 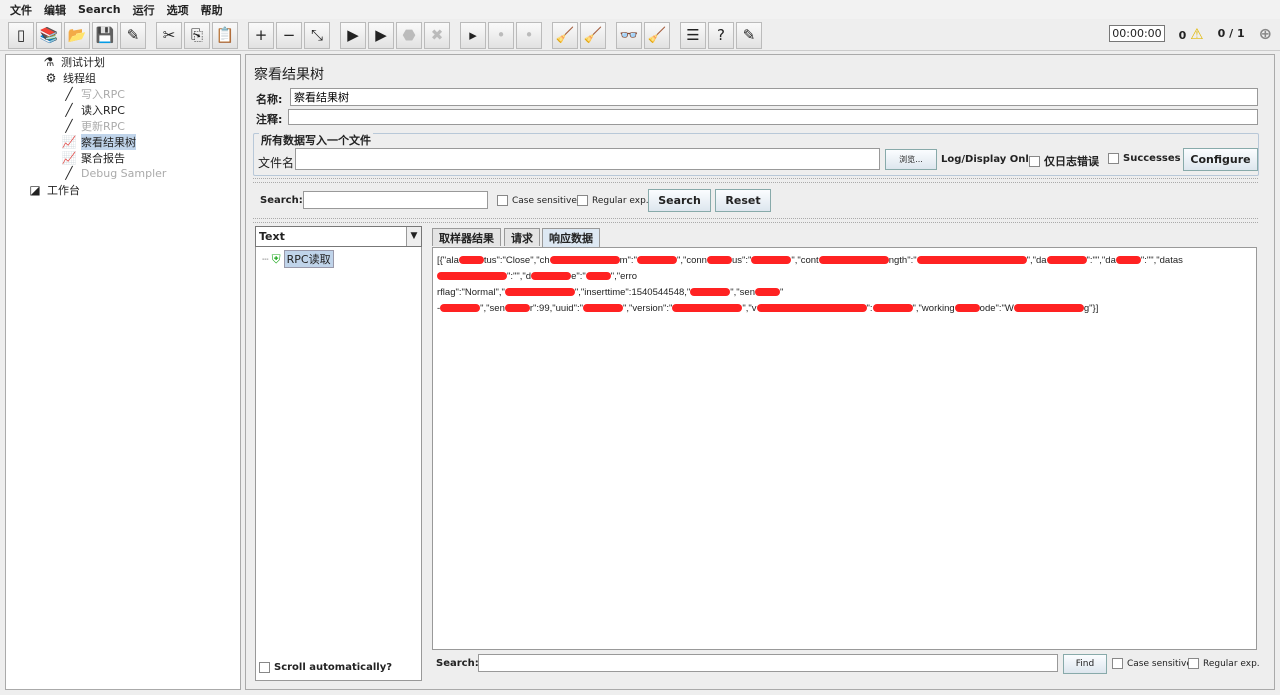 I want to click on start-no-pause-icon: ▶, so click(x=381, y=35).